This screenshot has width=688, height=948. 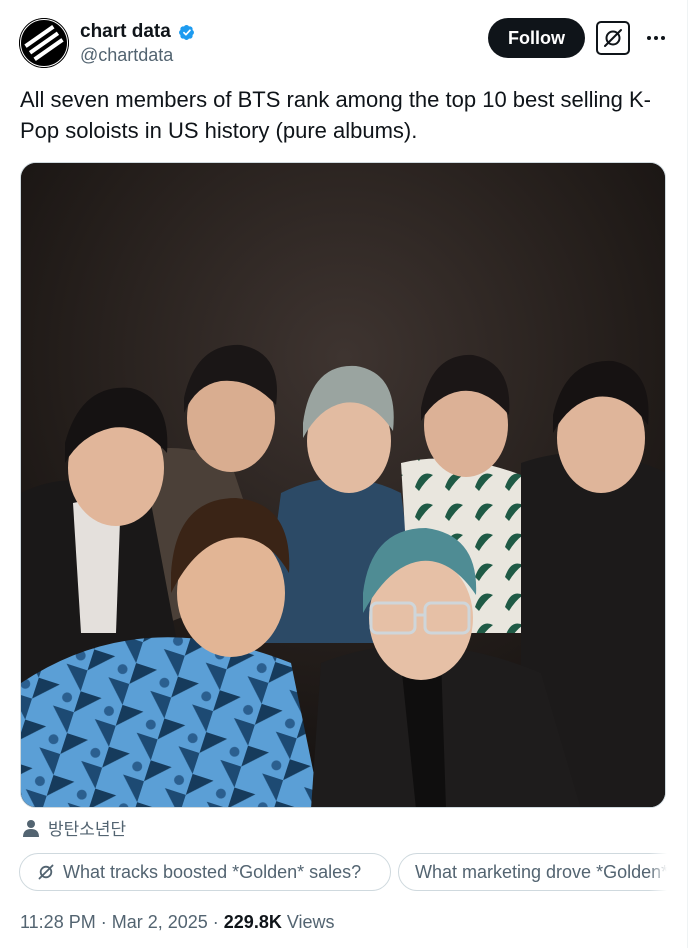 I want to click on tweet-time: 11:28 PM, so click(x=58, y=922).